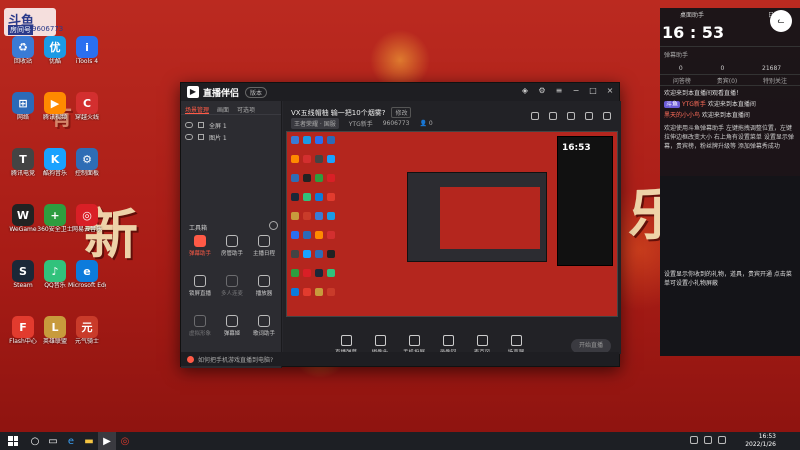 The height and width of the screenshot is (450, 800). What do you see at coordinates (246, 109) in the screenshot?
I see `tab-options: 可选项` at bounding box center [246, 109].